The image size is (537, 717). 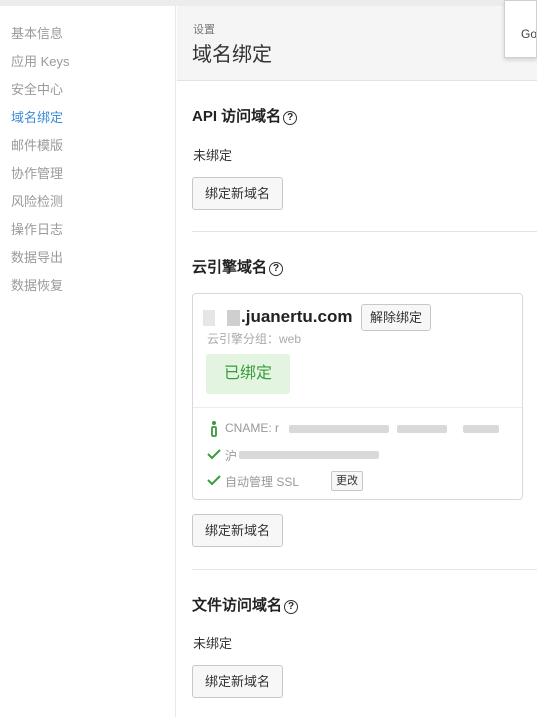 What do you see at coordinates (357, 43) in the screenshot?
I see `page-header: 设置 域名绑定` at bounding box center [357, 43].